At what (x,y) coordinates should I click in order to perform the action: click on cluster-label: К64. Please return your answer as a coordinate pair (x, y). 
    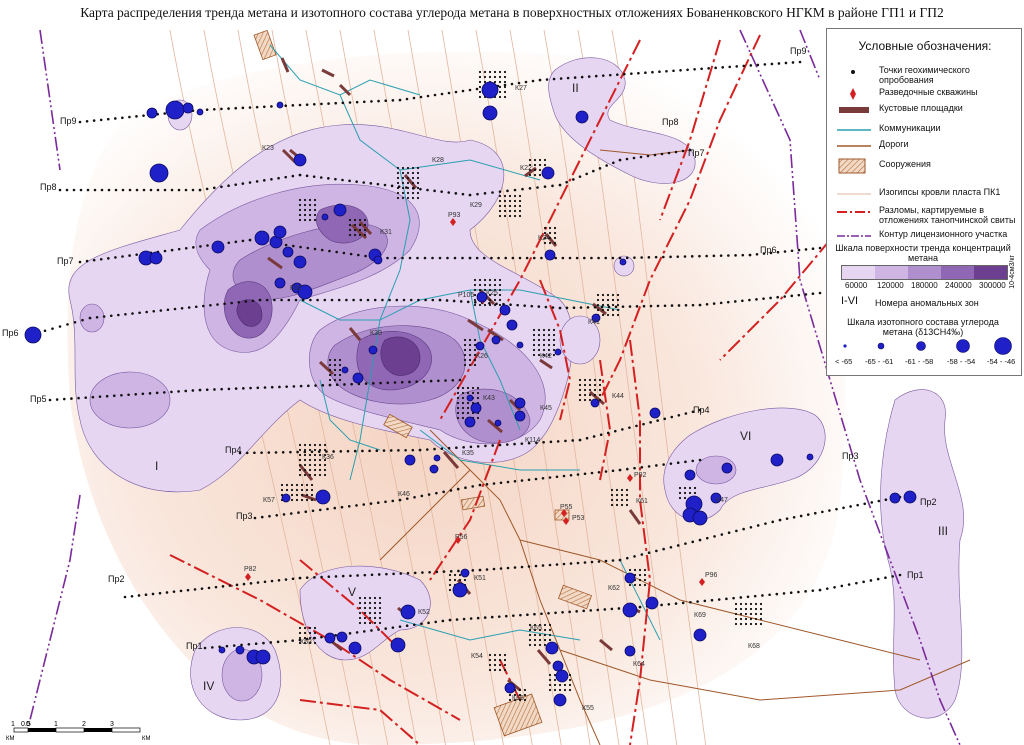
    Looking at the image, I should click on (639, 664).